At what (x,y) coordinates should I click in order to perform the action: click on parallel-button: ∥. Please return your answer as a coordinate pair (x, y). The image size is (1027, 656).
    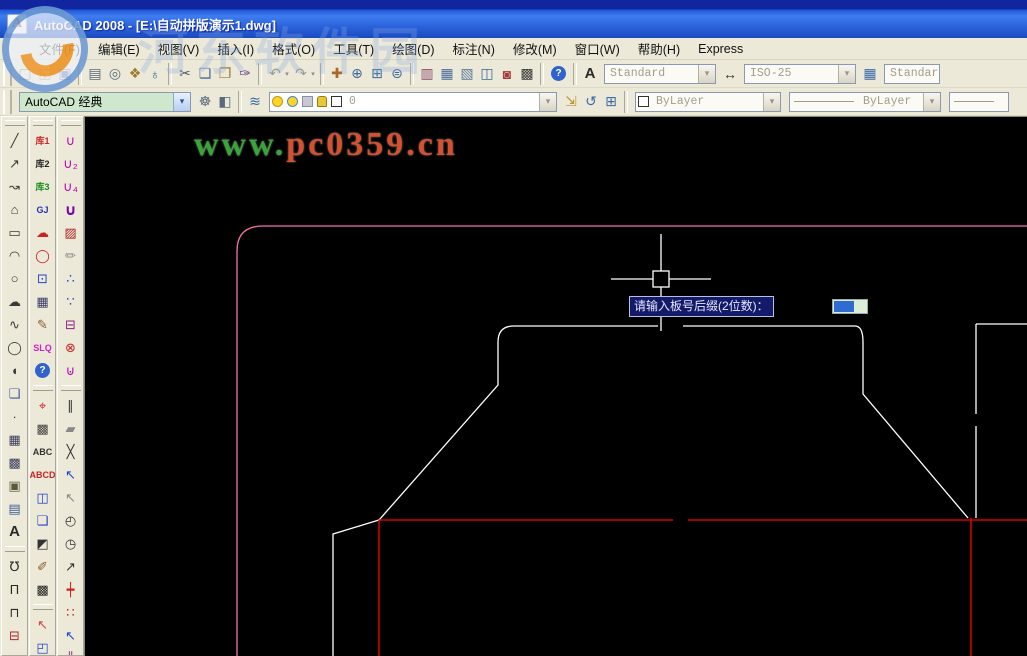
    Looking at the image, I should click on (71, 405).